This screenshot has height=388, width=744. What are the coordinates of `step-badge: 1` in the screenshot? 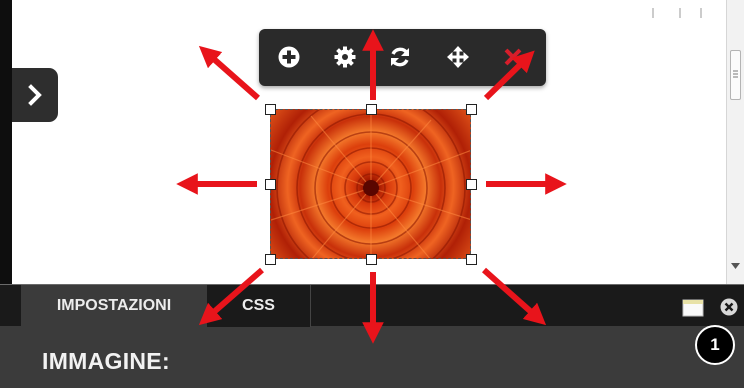 It's located at (715, 345).